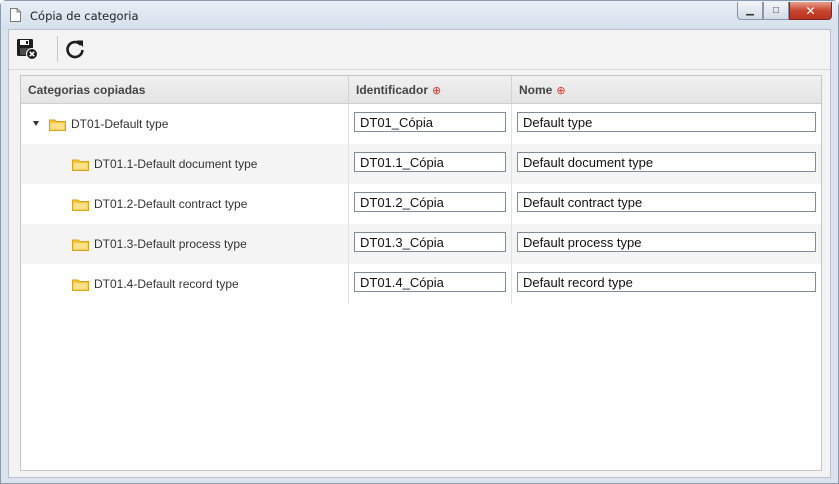 This screenshot has height=484, width=839. Describe the element at coordinates (170, 244) in the screenshot. I see `category-label: DT01.3-Default process type` at that location.